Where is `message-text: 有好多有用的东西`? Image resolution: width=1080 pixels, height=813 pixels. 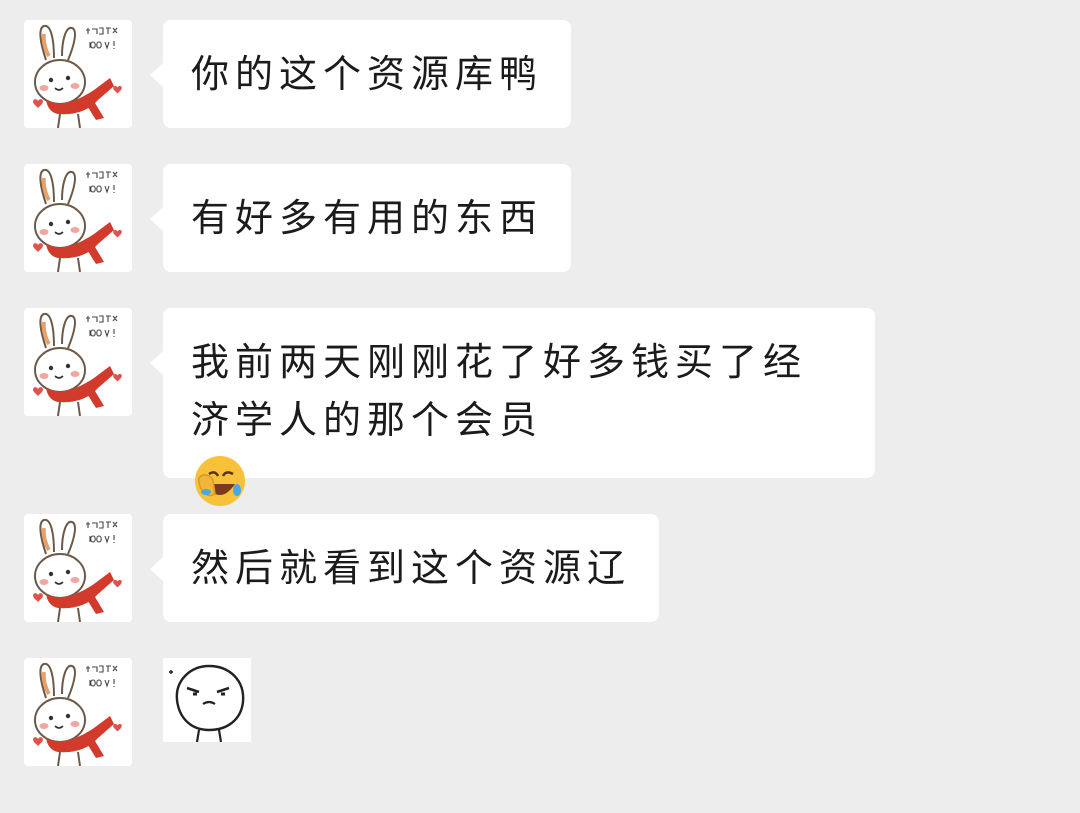
message-text: 有好多有用的东西 is located at coordinates (367, 218).